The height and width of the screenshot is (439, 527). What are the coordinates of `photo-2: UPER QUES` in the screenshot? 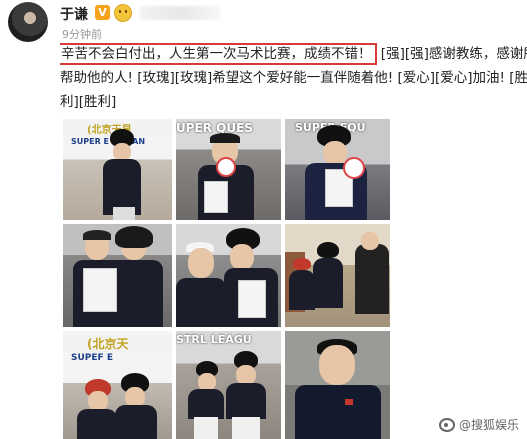 It's located at (228, 169).